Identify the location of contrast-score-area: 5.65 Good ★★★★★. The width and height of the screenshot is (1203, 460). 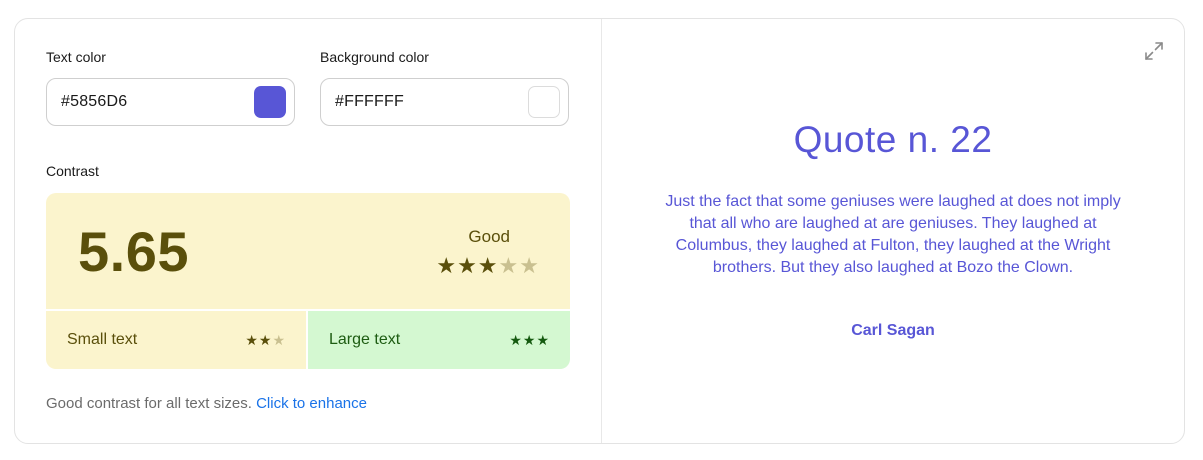
(308, 251).